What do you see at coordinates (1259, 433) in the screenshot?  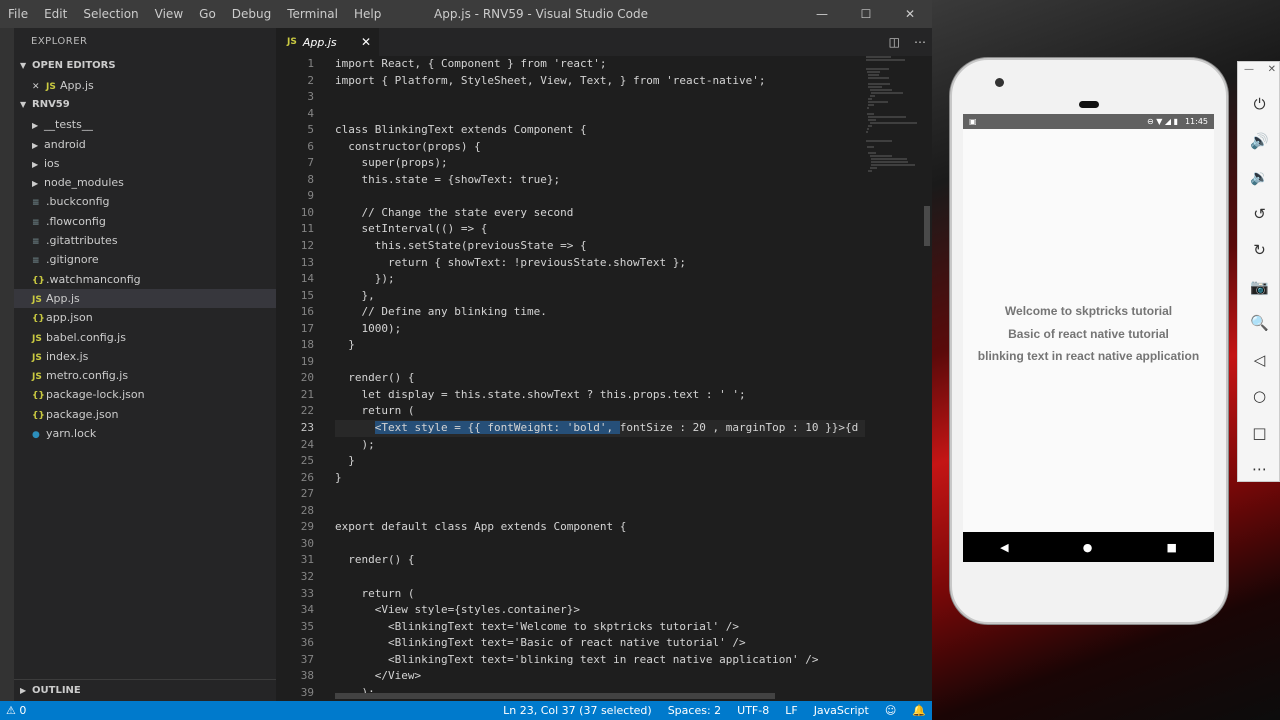 I see `overview-icon: □` at bounding box center [1259, 433].